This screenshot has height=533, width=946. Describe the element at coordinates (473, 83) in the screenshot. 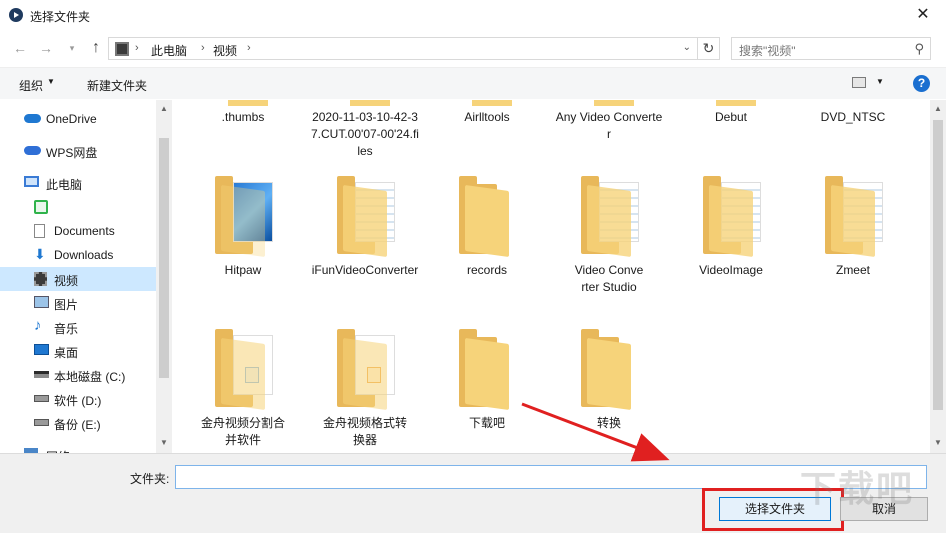

I see `toolbar: 组织 ▼ 新建文件夹 ▼ ?` at that location.